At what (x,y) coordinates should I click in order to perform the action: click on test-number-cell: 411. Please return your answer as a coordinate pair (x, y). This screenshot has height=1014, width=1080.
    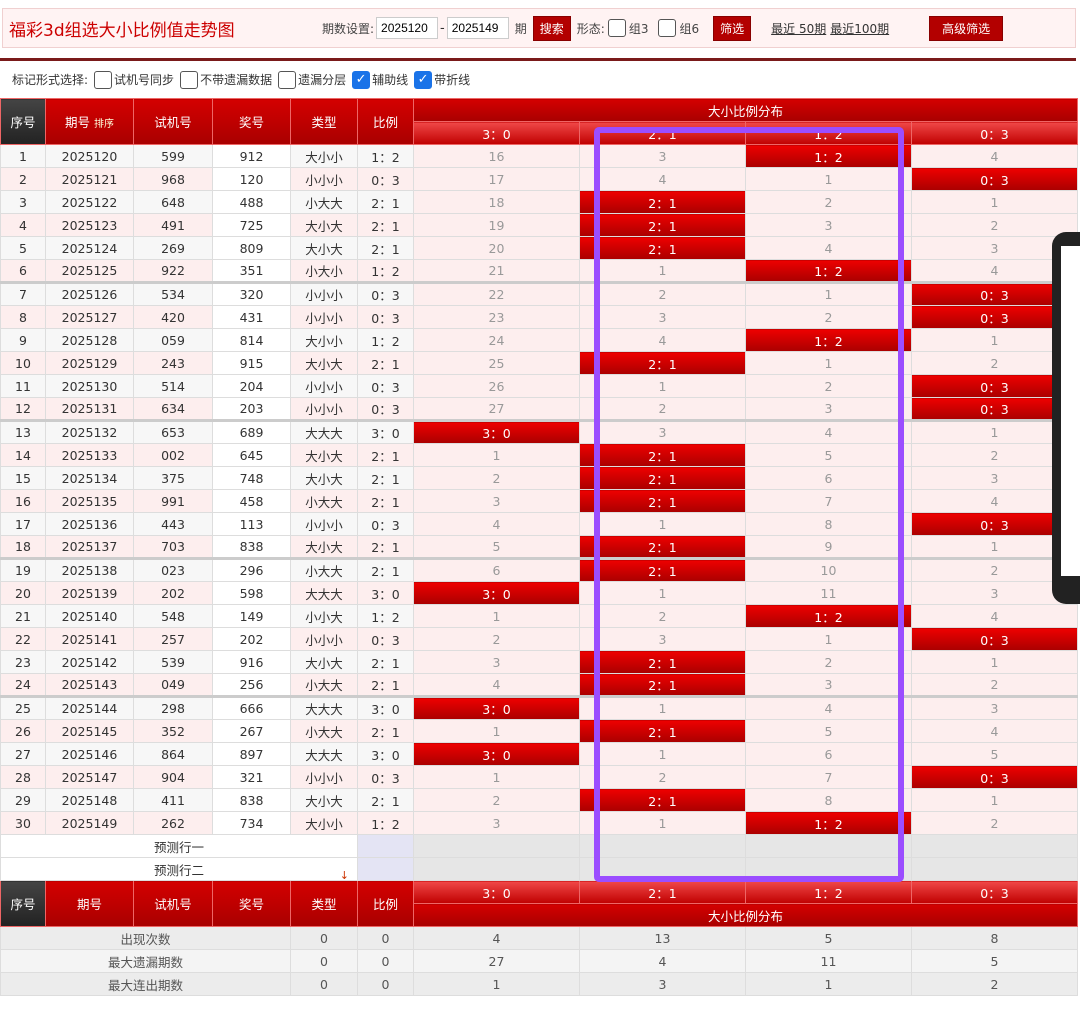
    Looking at the image, I should click on (173, 800).